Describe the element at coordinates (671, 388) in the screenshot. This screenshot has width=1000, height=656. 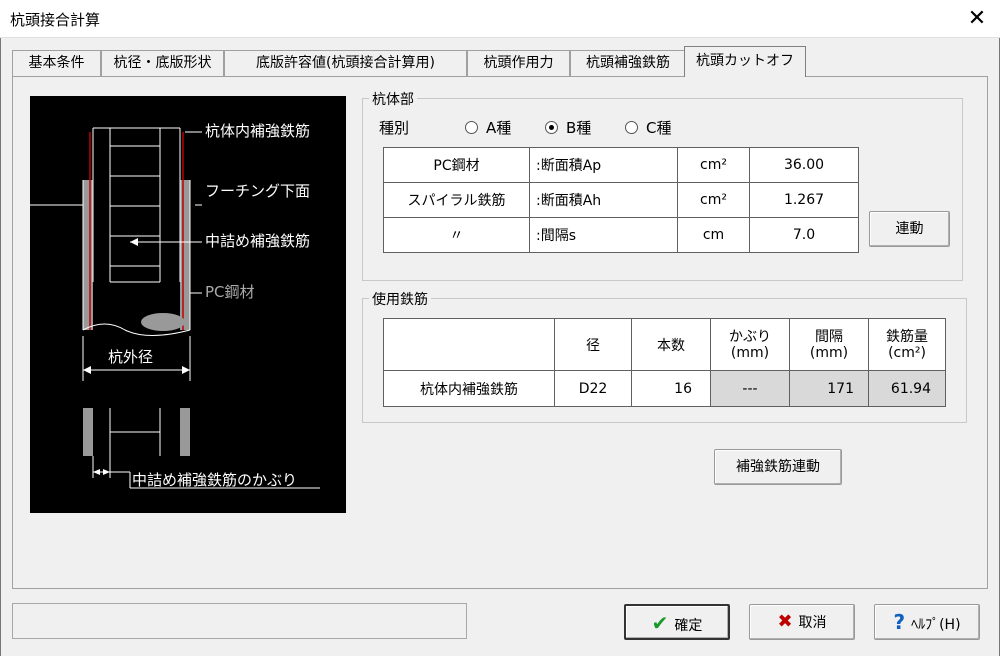
I see `rebar-count: 16` at that location.